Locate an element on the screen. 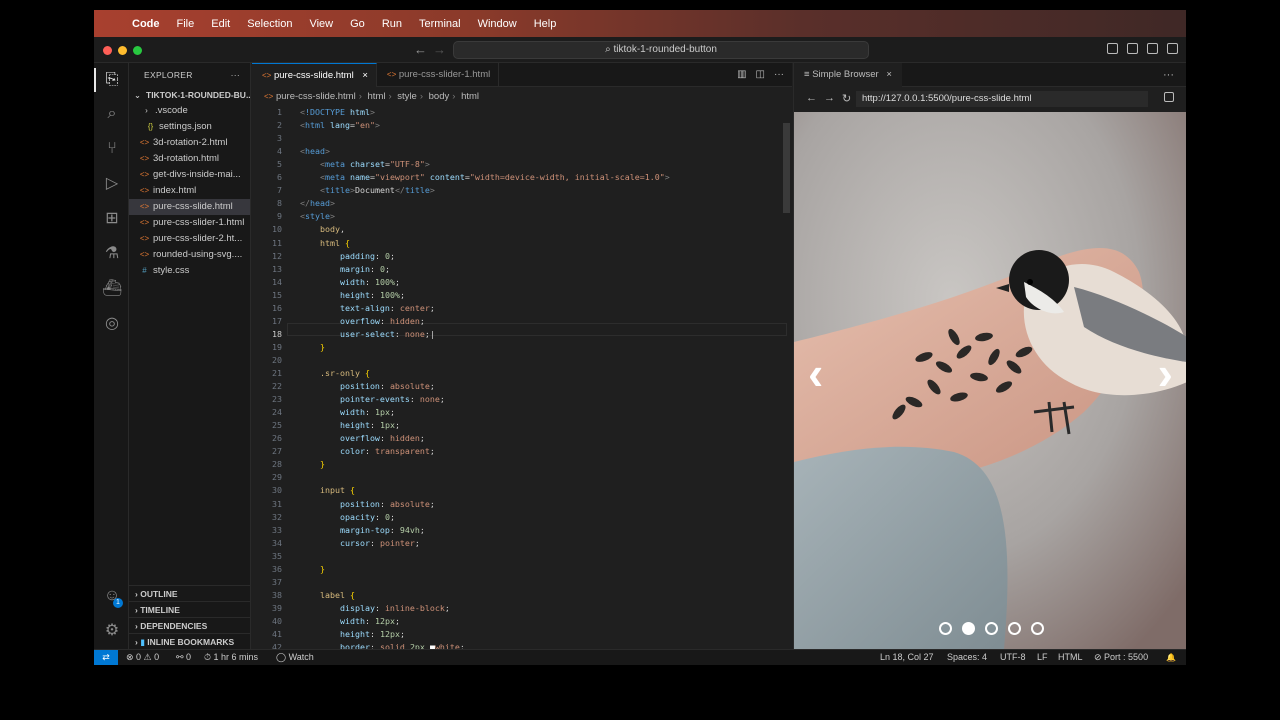 The image size is (1280, 720). extensions-icon: ⊞ is located at coordinates (112, 219).